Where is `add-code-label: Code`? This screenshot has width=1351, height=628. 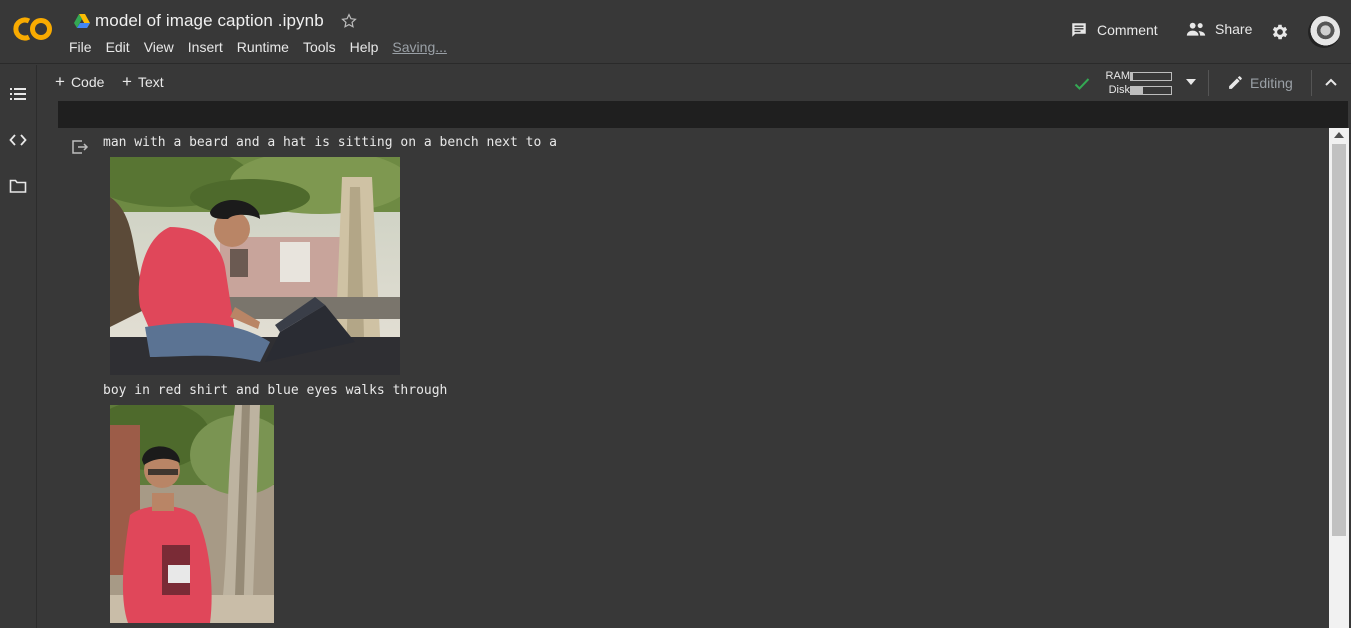
add-code-label: Code is located at coordinates (87, 82).